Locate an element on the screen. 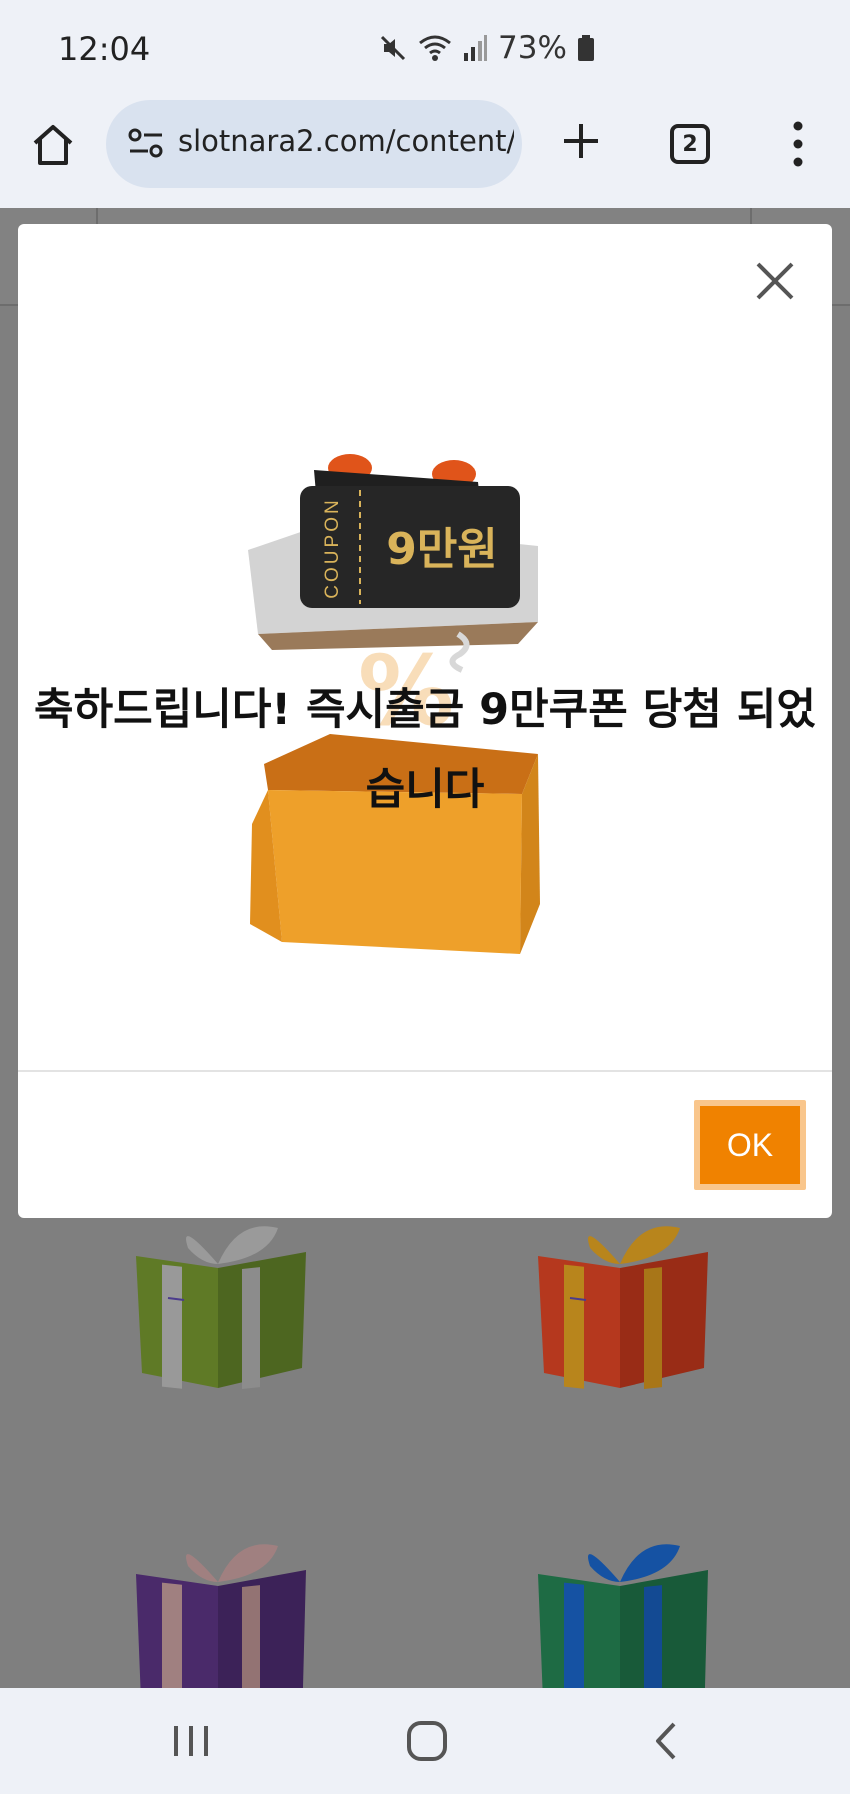 This screenshot has width=850, height=1794. gift-box-purple is located at coordinates (218, 1607).